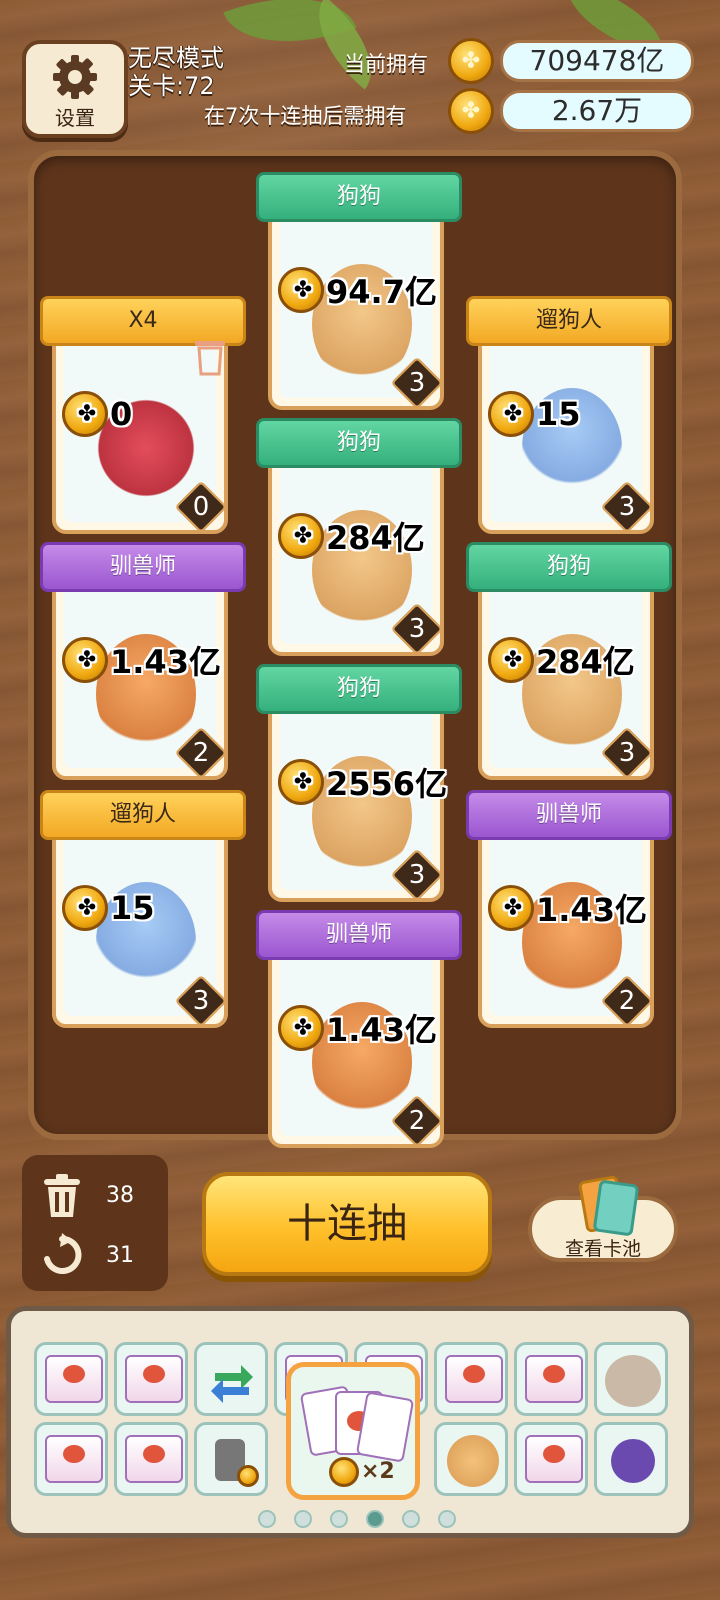 Image resolution: width=720 pixels, height=1600 pixels. What do you see at coordinates (353, 1431) in the screenshot?
I see `selected-item-slot: ×2` at bounding box center [353, 1431].